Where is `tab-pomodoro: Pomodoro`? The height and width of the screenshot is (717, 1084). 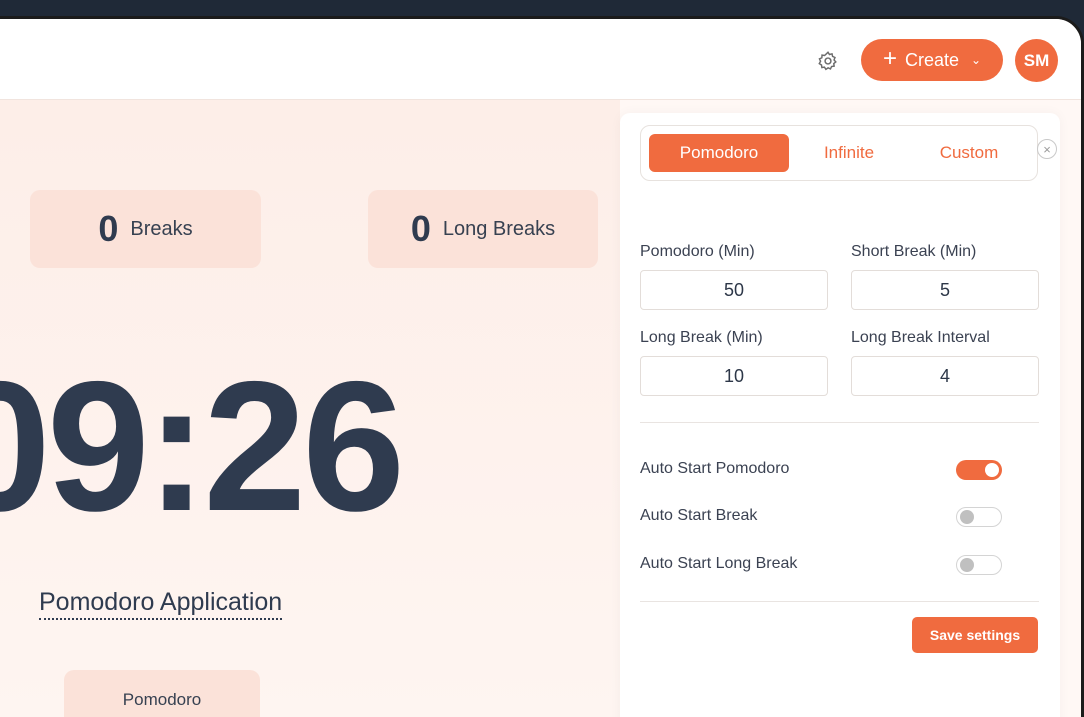
tab-pomodoro: Pomodoro is located at coordinates (719, 153).